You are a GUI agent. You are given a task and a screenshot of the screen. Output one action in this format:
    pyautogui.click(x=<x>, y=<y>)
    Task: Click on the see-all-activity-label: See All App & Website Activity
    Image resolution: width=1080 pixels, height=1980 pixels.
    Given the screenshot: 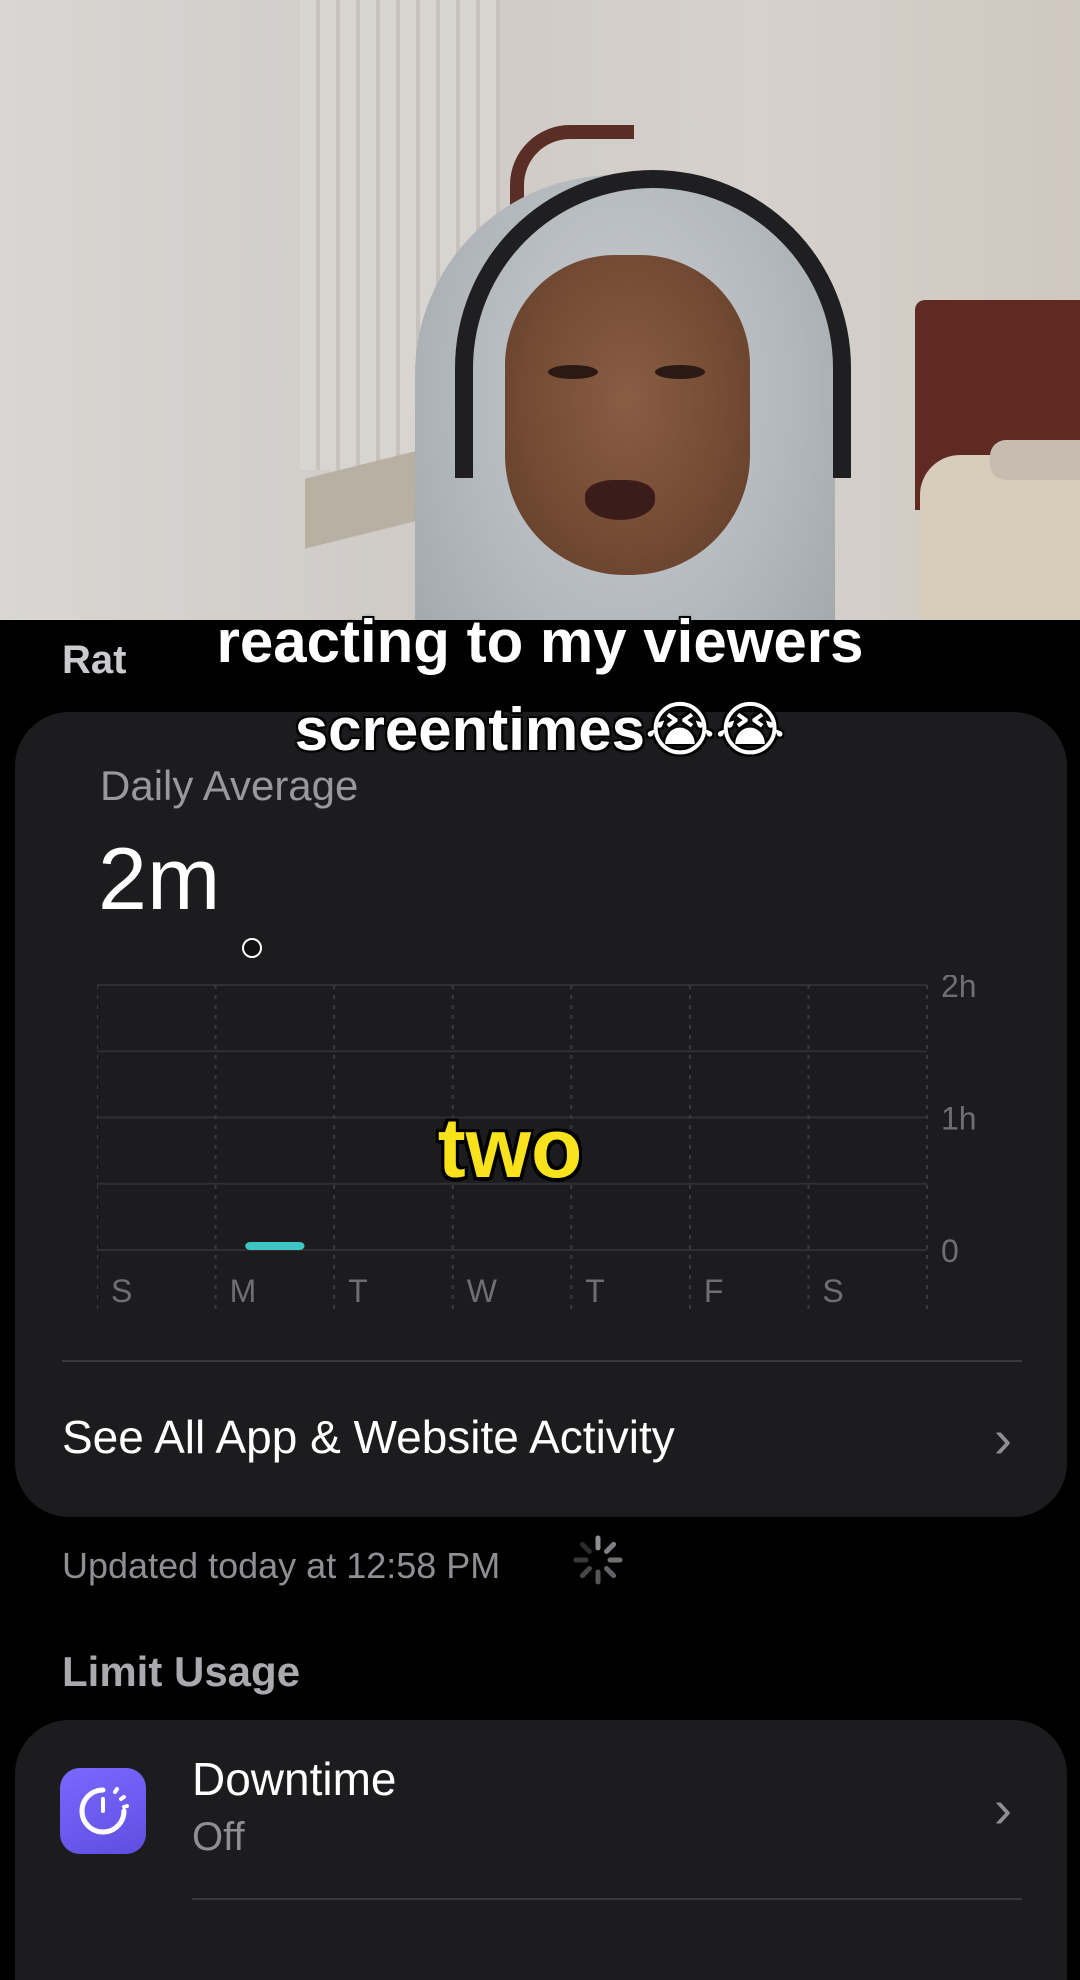 What is the action you would take?
    pyautogui.click(x=368, y=1437)
    